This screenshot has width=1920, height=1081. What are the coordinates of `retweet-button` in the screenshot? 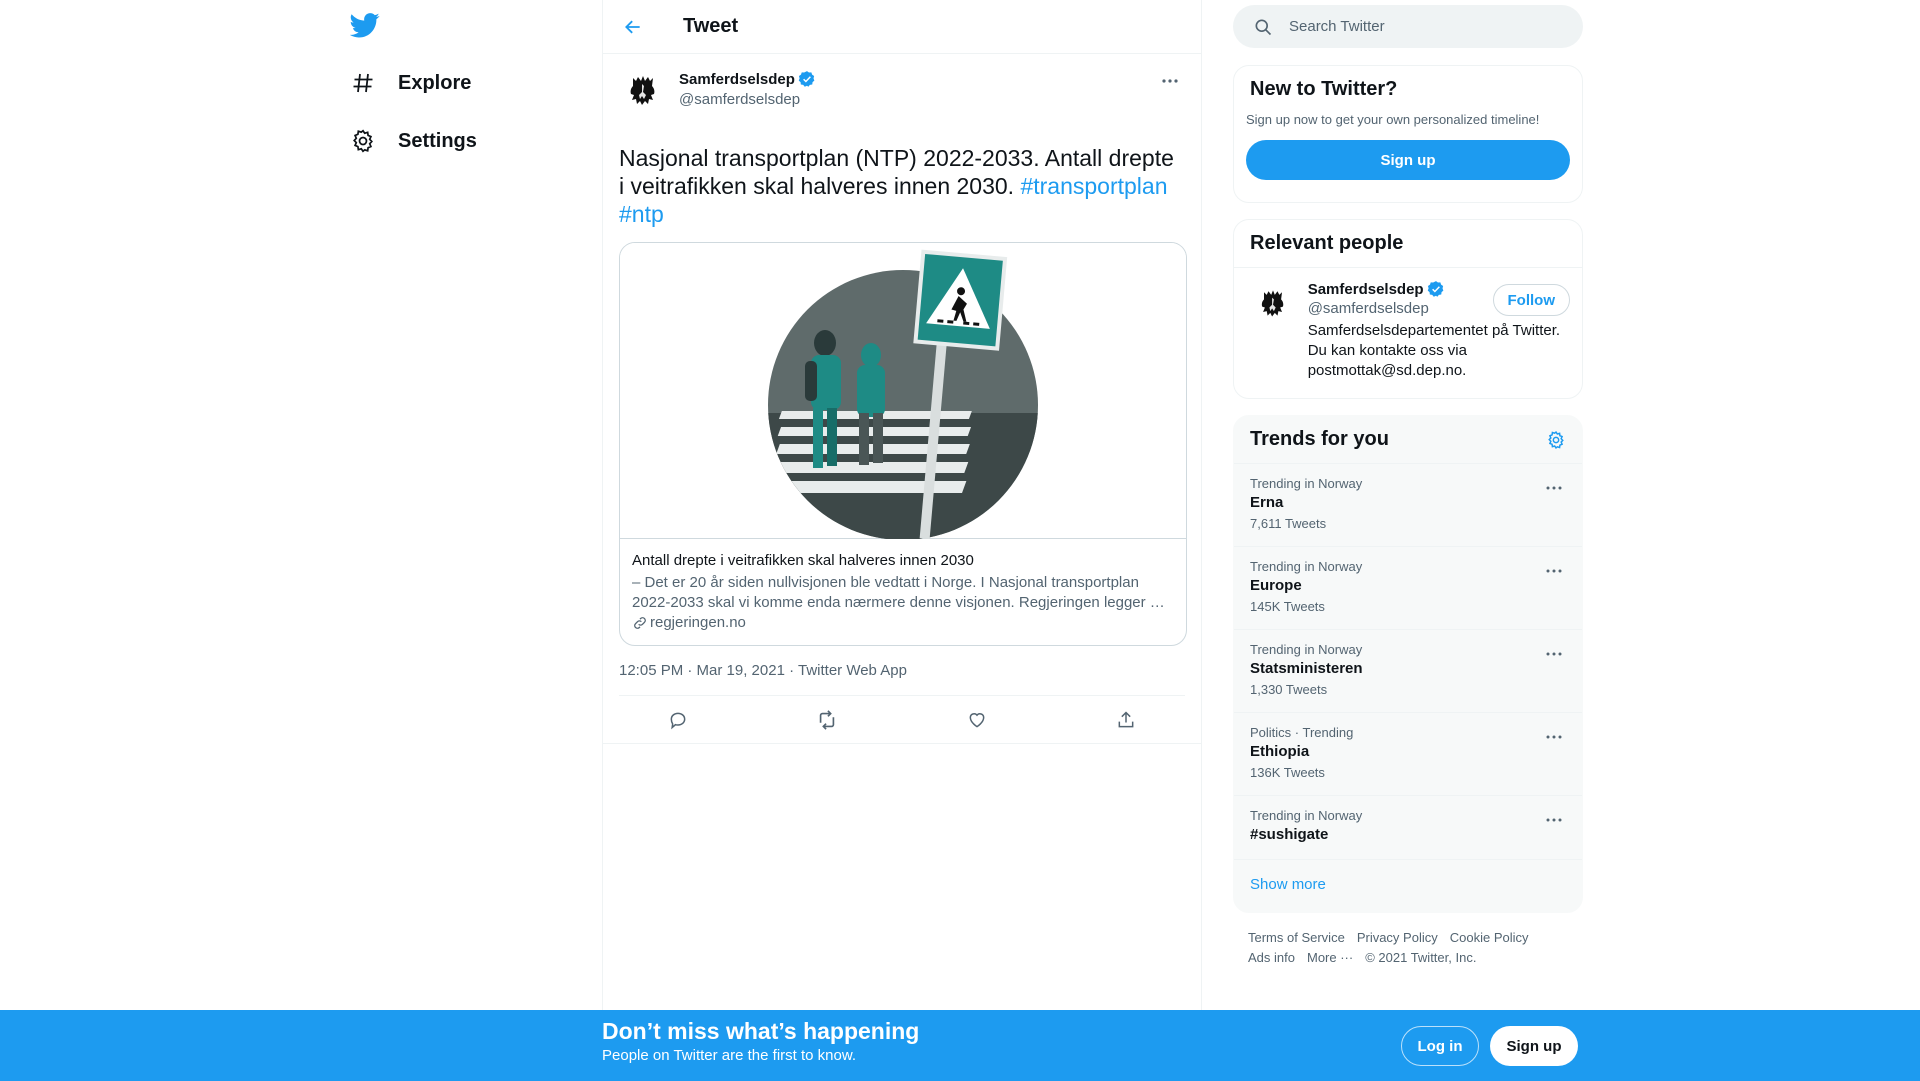 It's located at (827, 720).